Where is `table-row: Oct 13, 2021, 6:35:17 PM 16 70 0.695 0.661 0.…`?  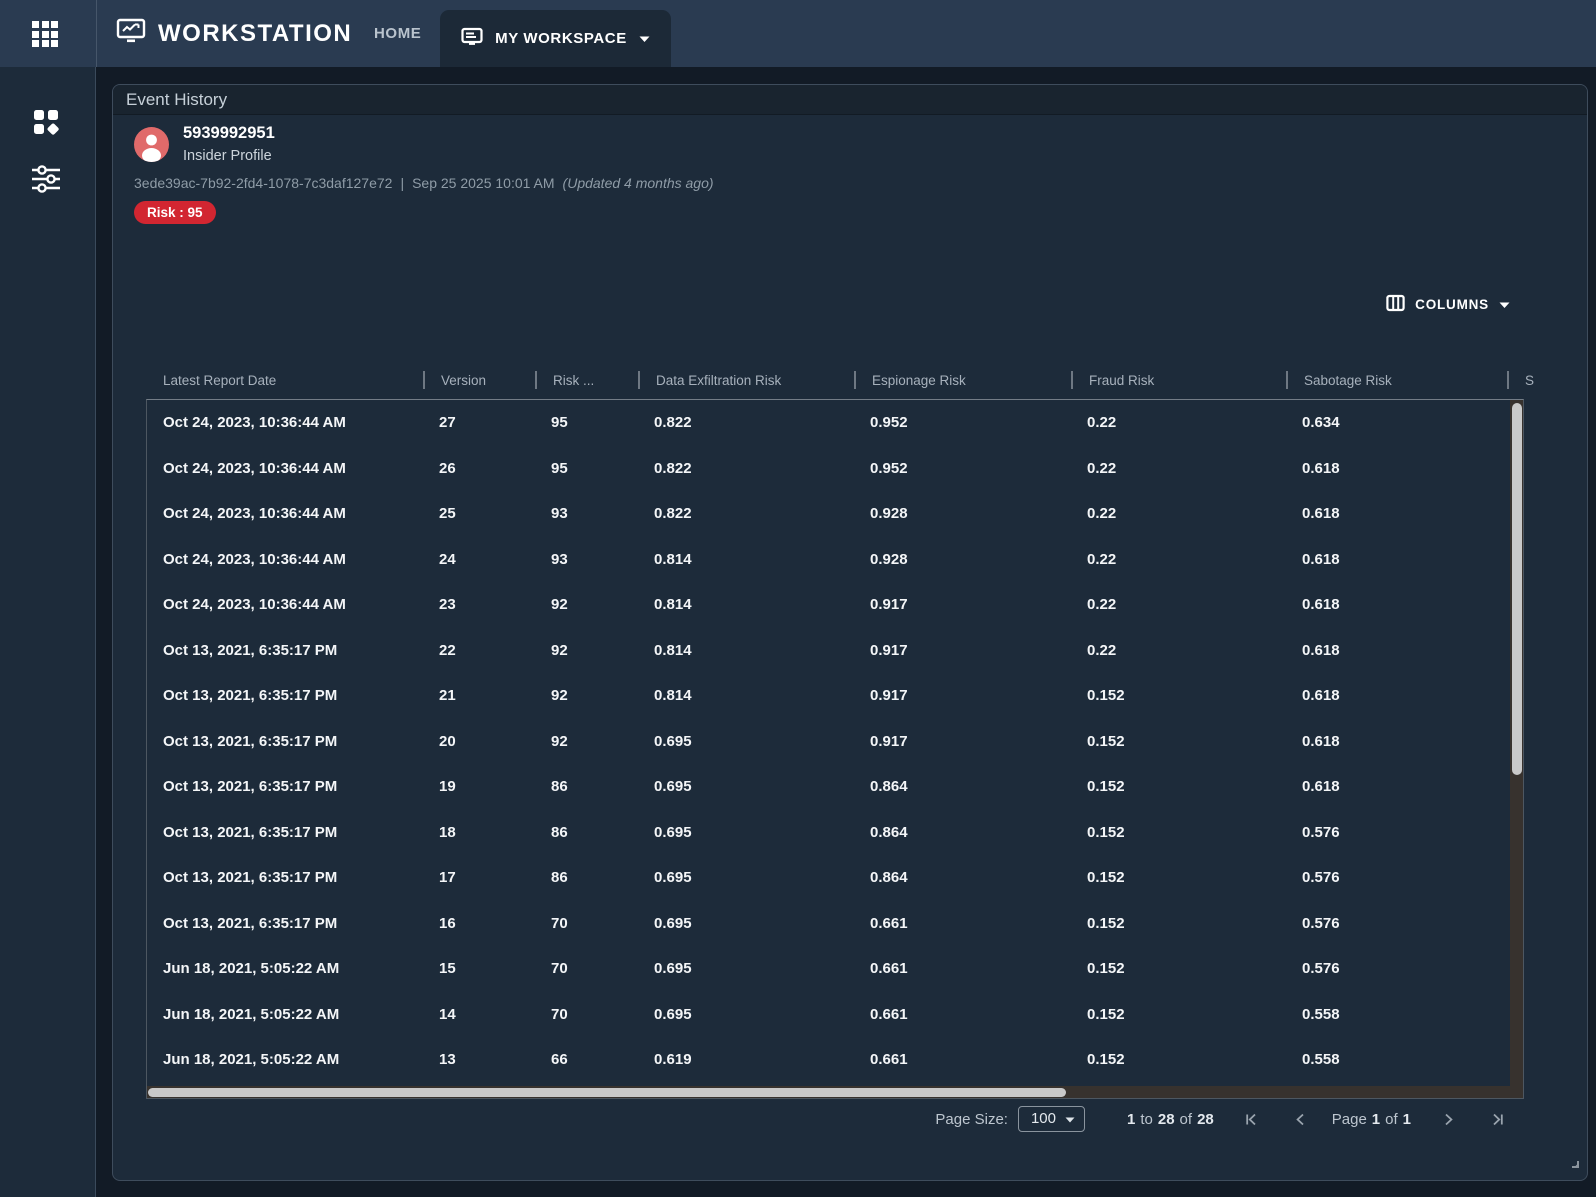
table-row: Oct 13, 2021, 6:35:17 PM 16 70 0.695 0.661 0.… is located at coordinates (828, 924).